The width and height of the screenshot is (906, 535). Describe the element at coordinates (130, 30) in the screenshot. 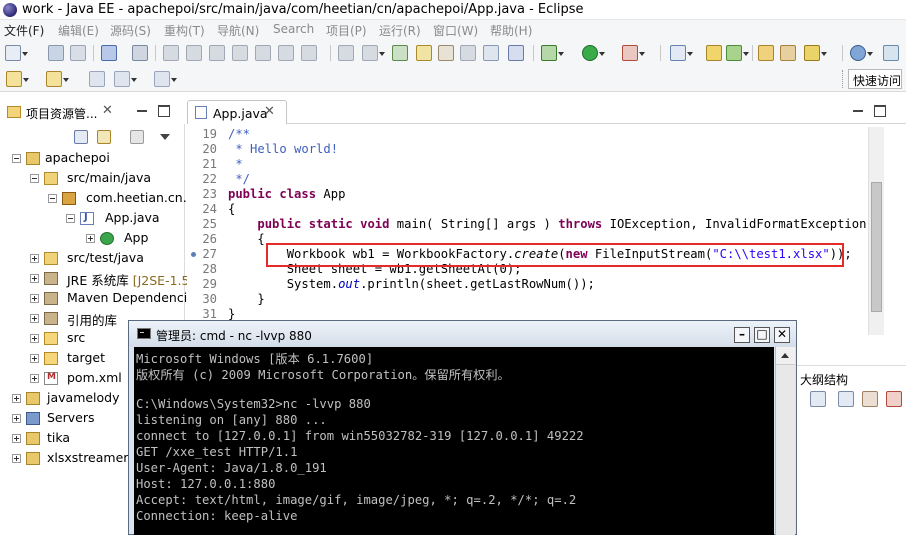

I see `menu-source: 源码(S)` at that location.